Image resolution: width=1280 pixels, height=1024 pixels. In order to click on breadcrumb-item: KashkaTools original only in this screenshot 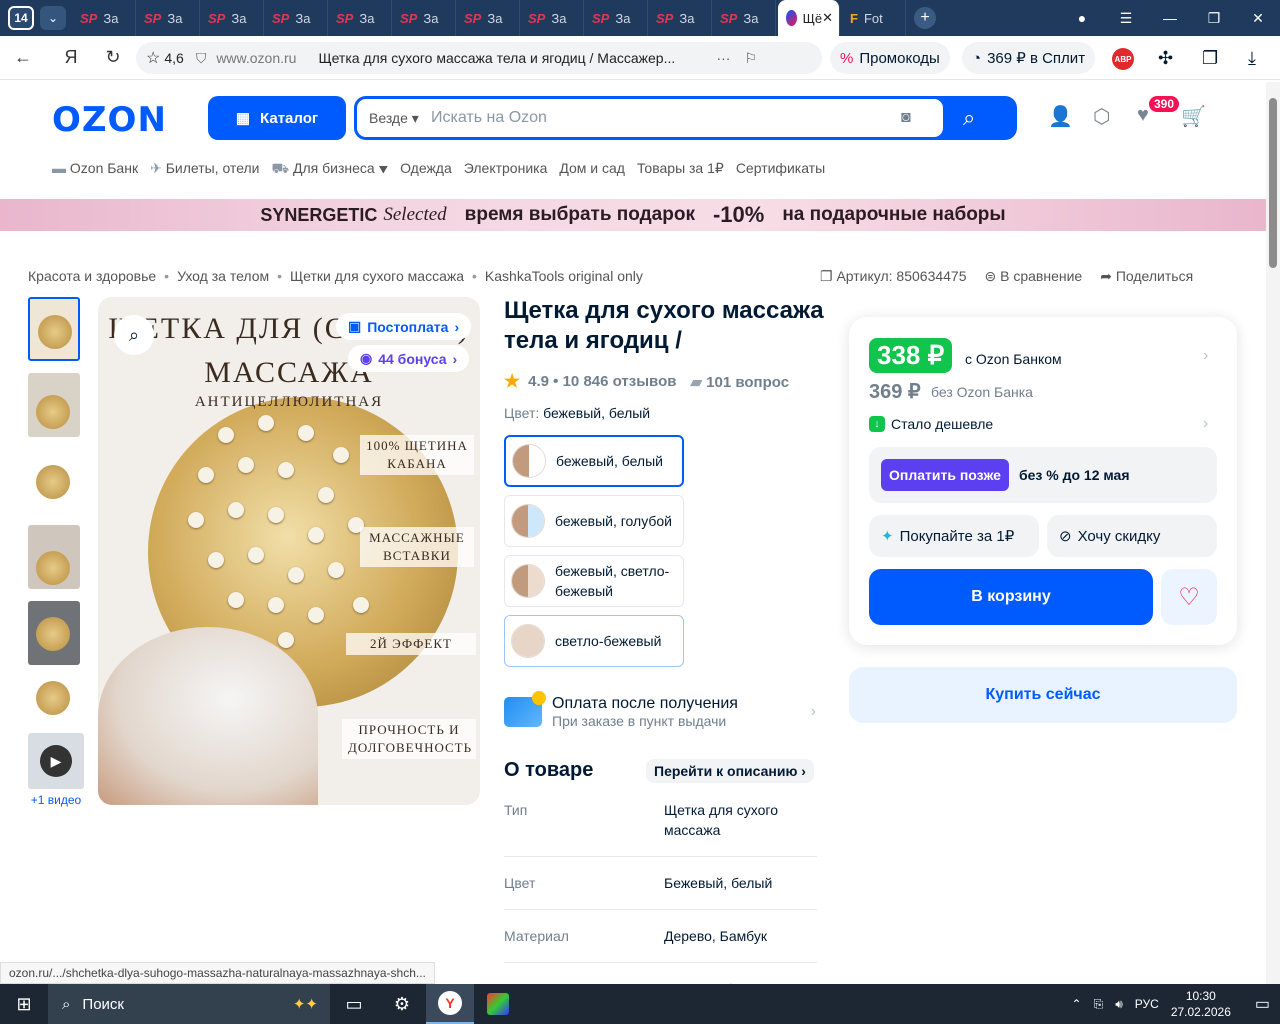, I will do `click(564, 276)`.